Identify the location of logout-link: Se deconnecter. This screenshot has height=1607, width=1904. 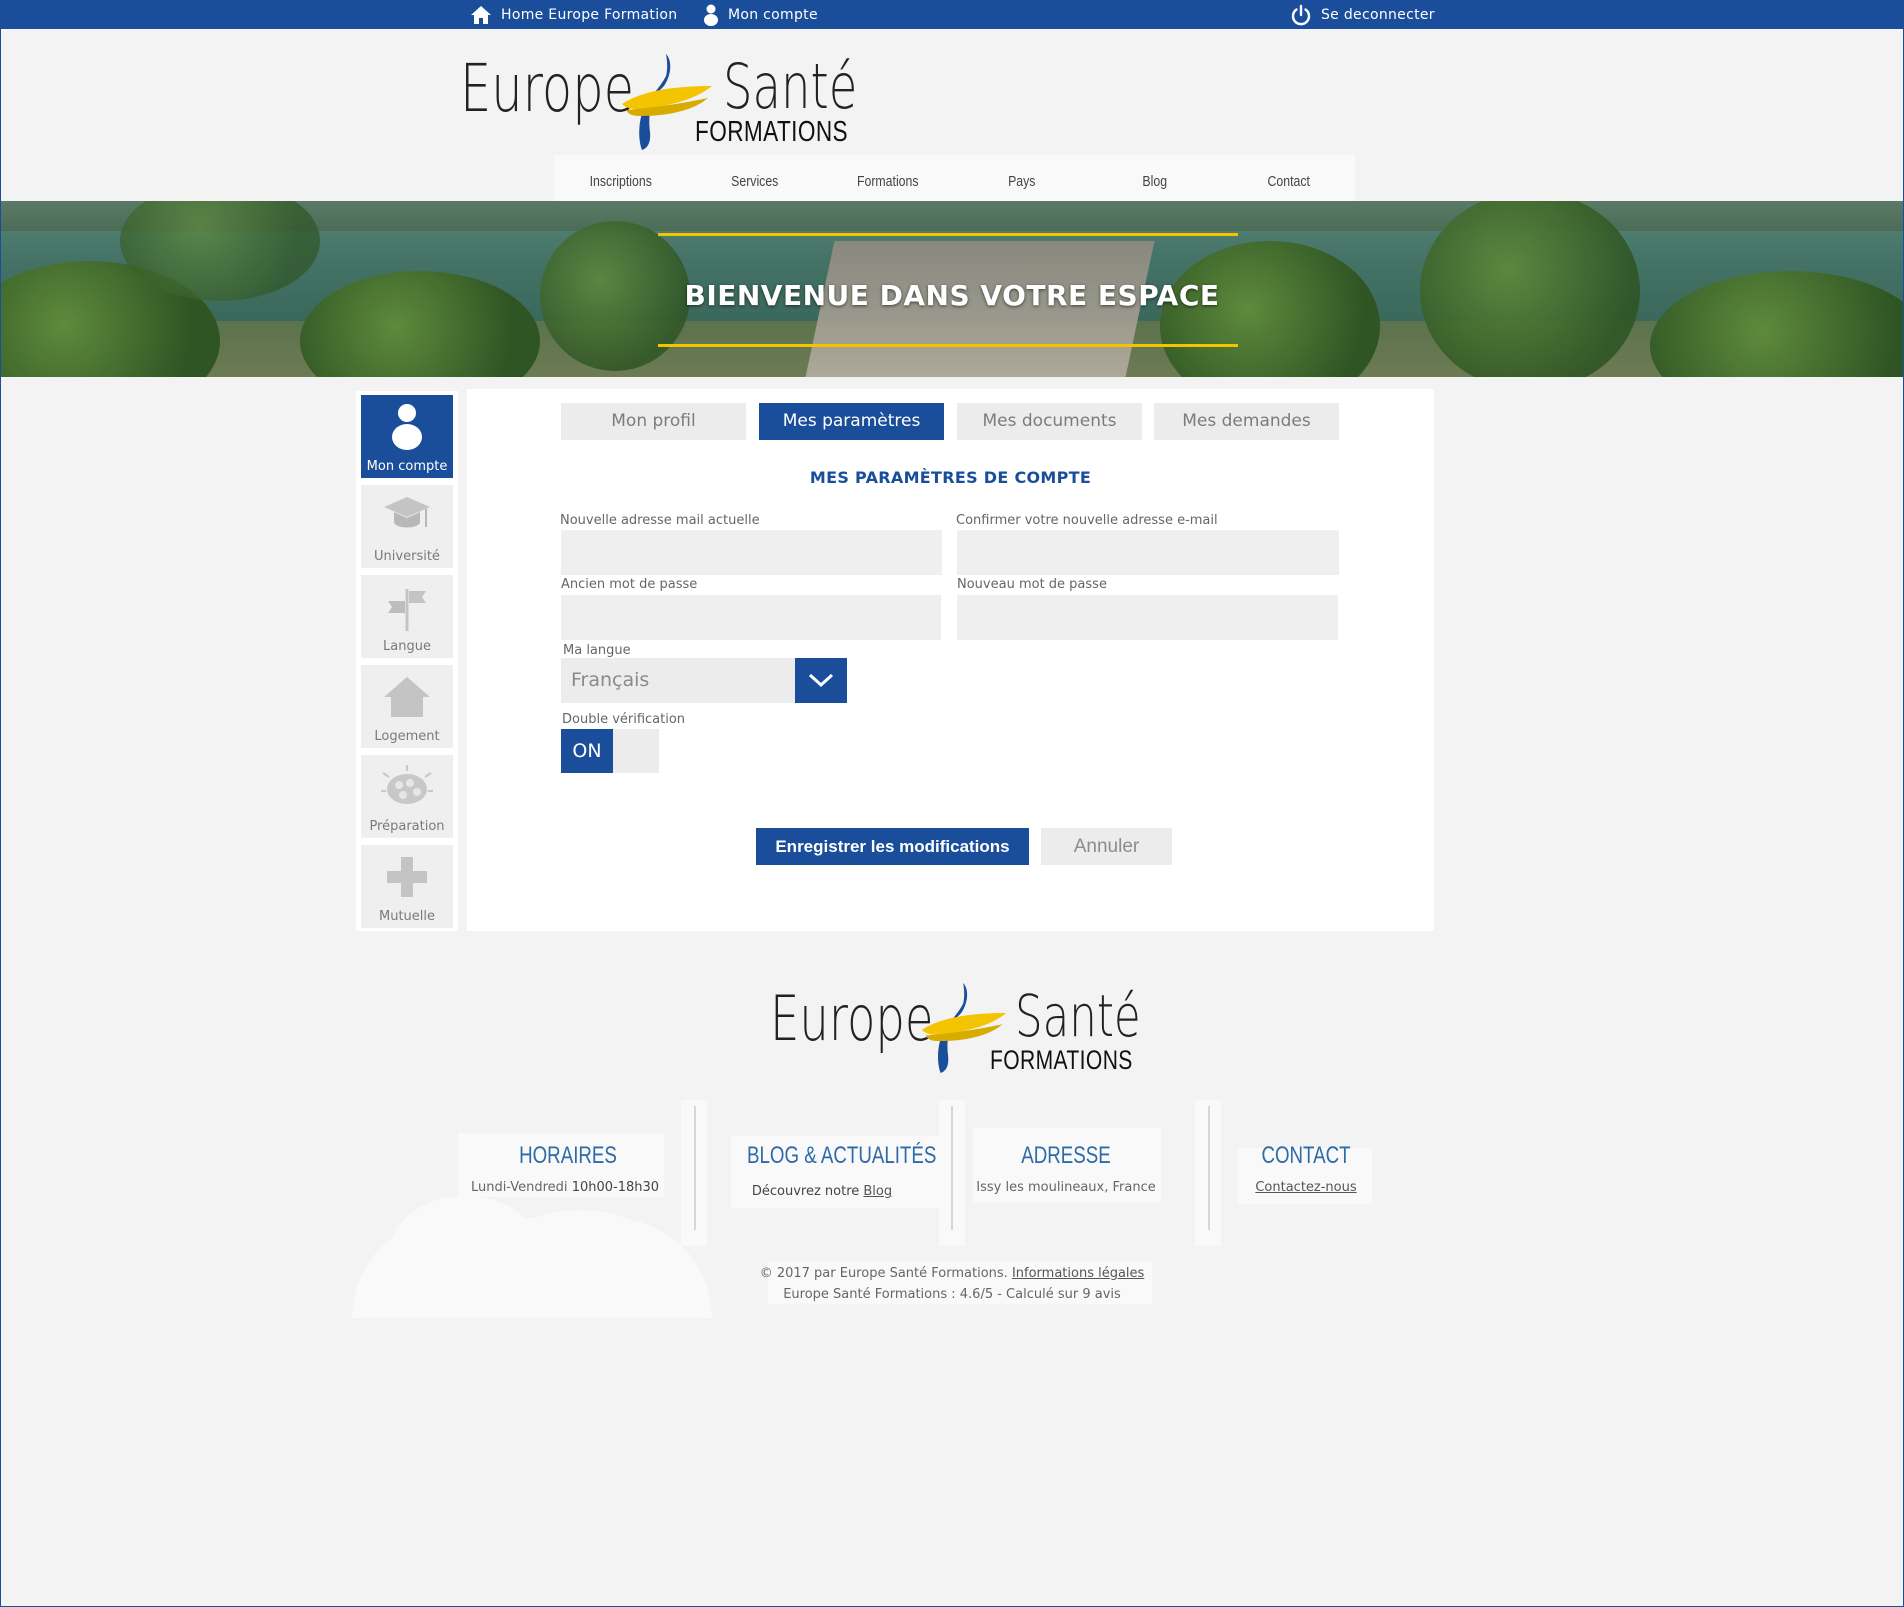
(1362, 14).